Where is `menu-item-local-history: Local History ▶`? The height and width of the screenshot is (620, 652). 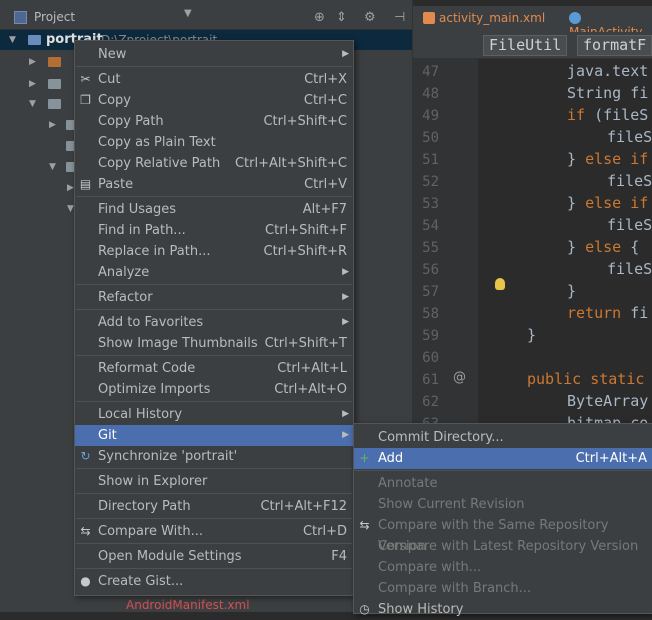
menu-item-local-history: Local History ▶ is located at coordinates (214, 414).